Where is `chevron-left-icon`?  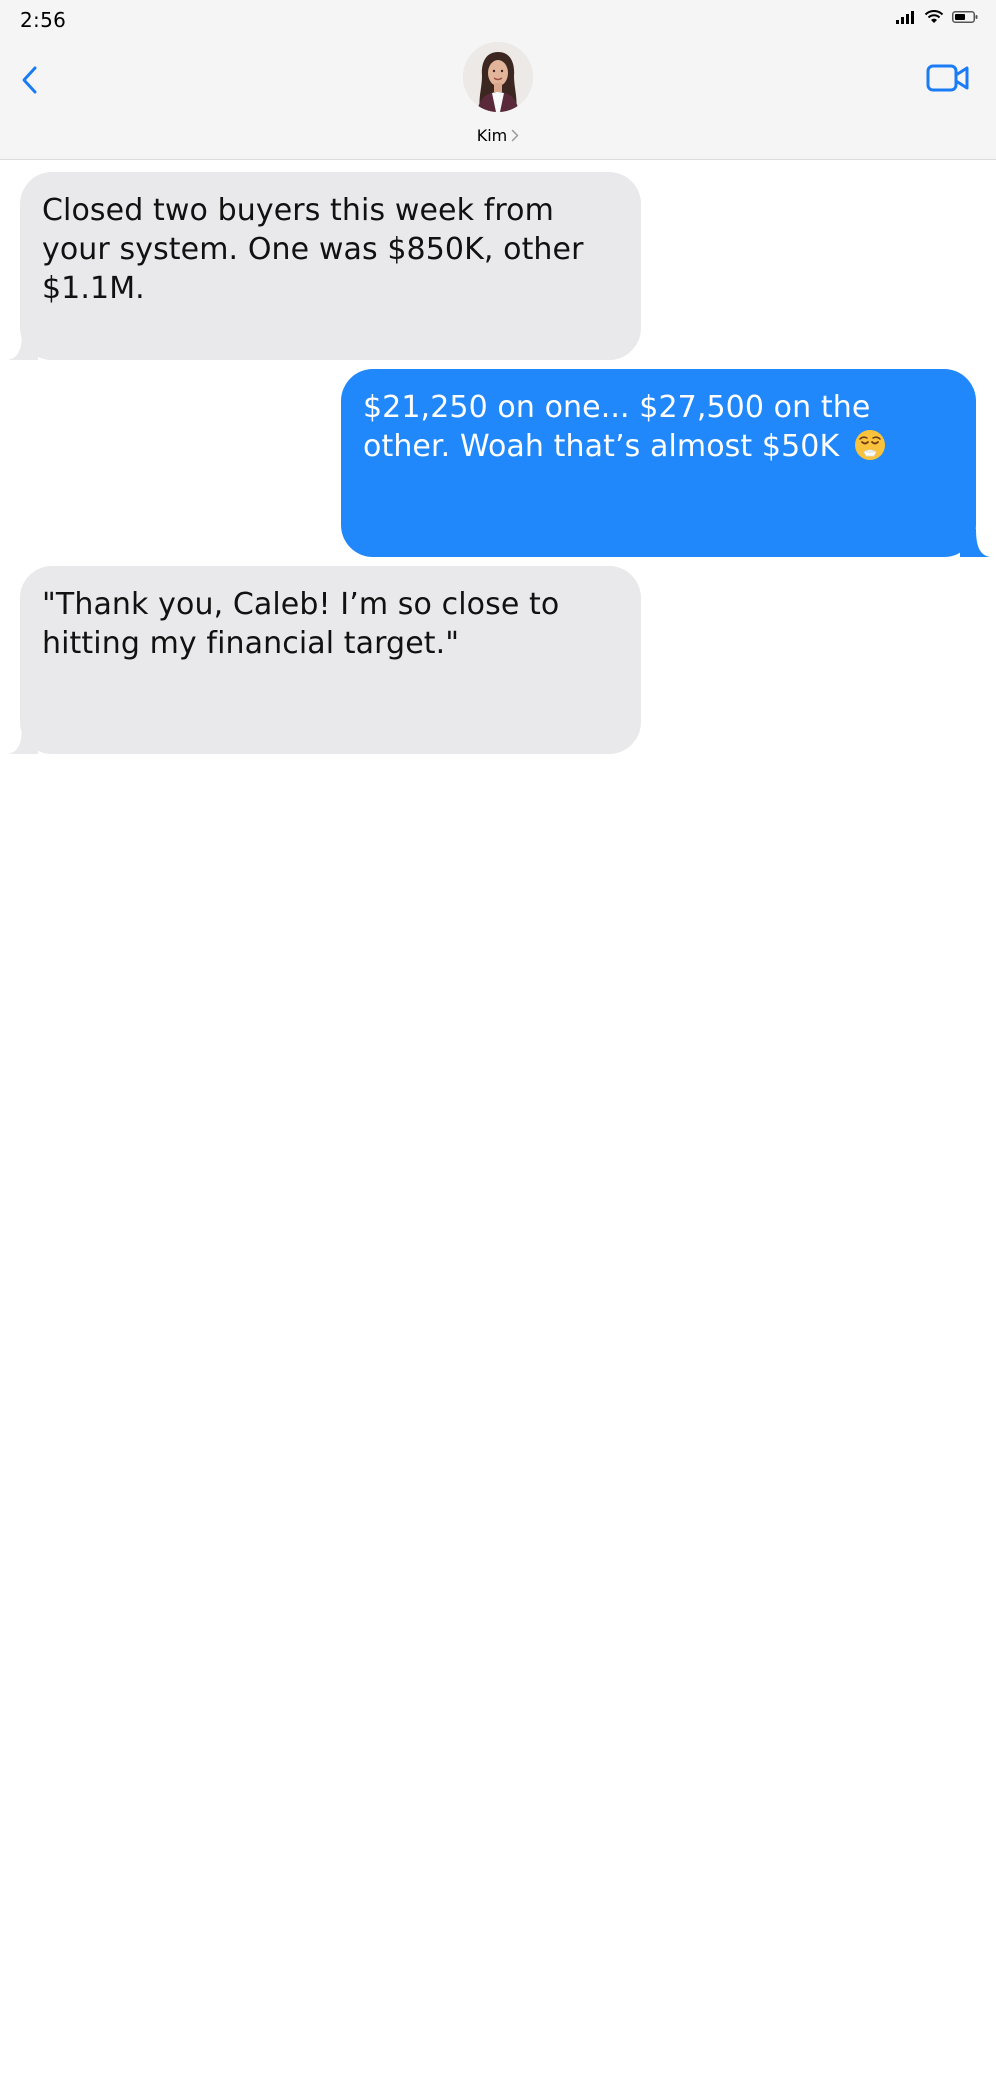
chevron-left-icon is located at coordinates (29, 80).